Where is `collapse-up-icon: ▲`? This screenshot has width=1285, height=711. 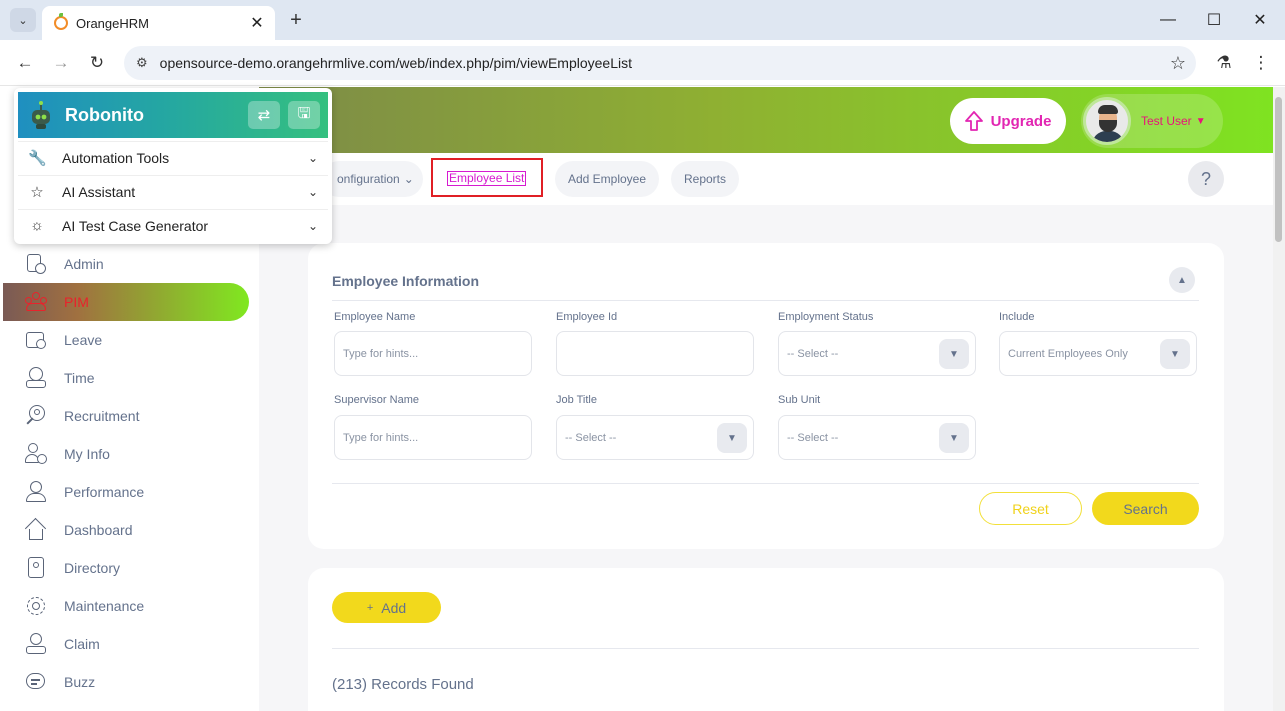 collapse-up-icon: ▲ is located at coordinates (1182, 280).